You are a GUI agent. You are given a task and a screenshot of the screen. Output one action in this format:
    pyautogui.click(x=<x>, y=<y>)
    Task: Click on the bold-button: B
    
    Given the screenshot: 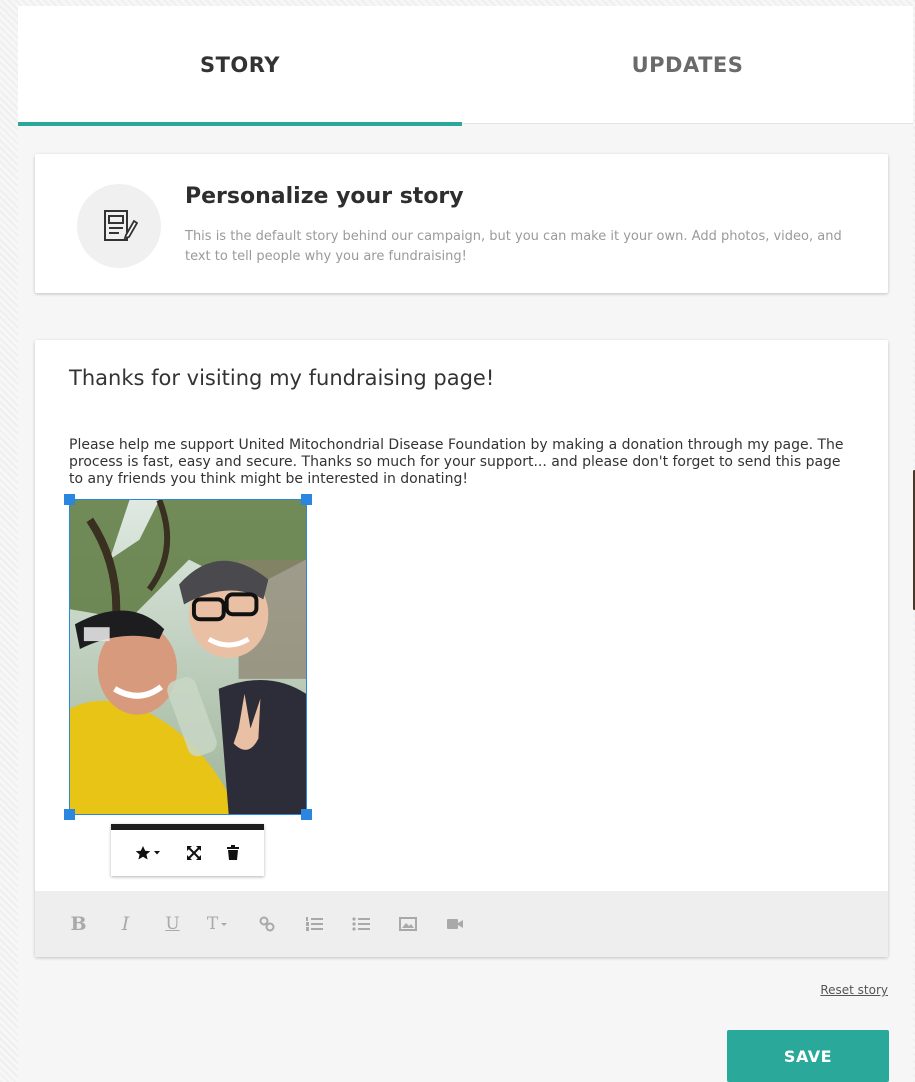 What is the action you would take?
    pyautogui.click(x=78, y=924)
    